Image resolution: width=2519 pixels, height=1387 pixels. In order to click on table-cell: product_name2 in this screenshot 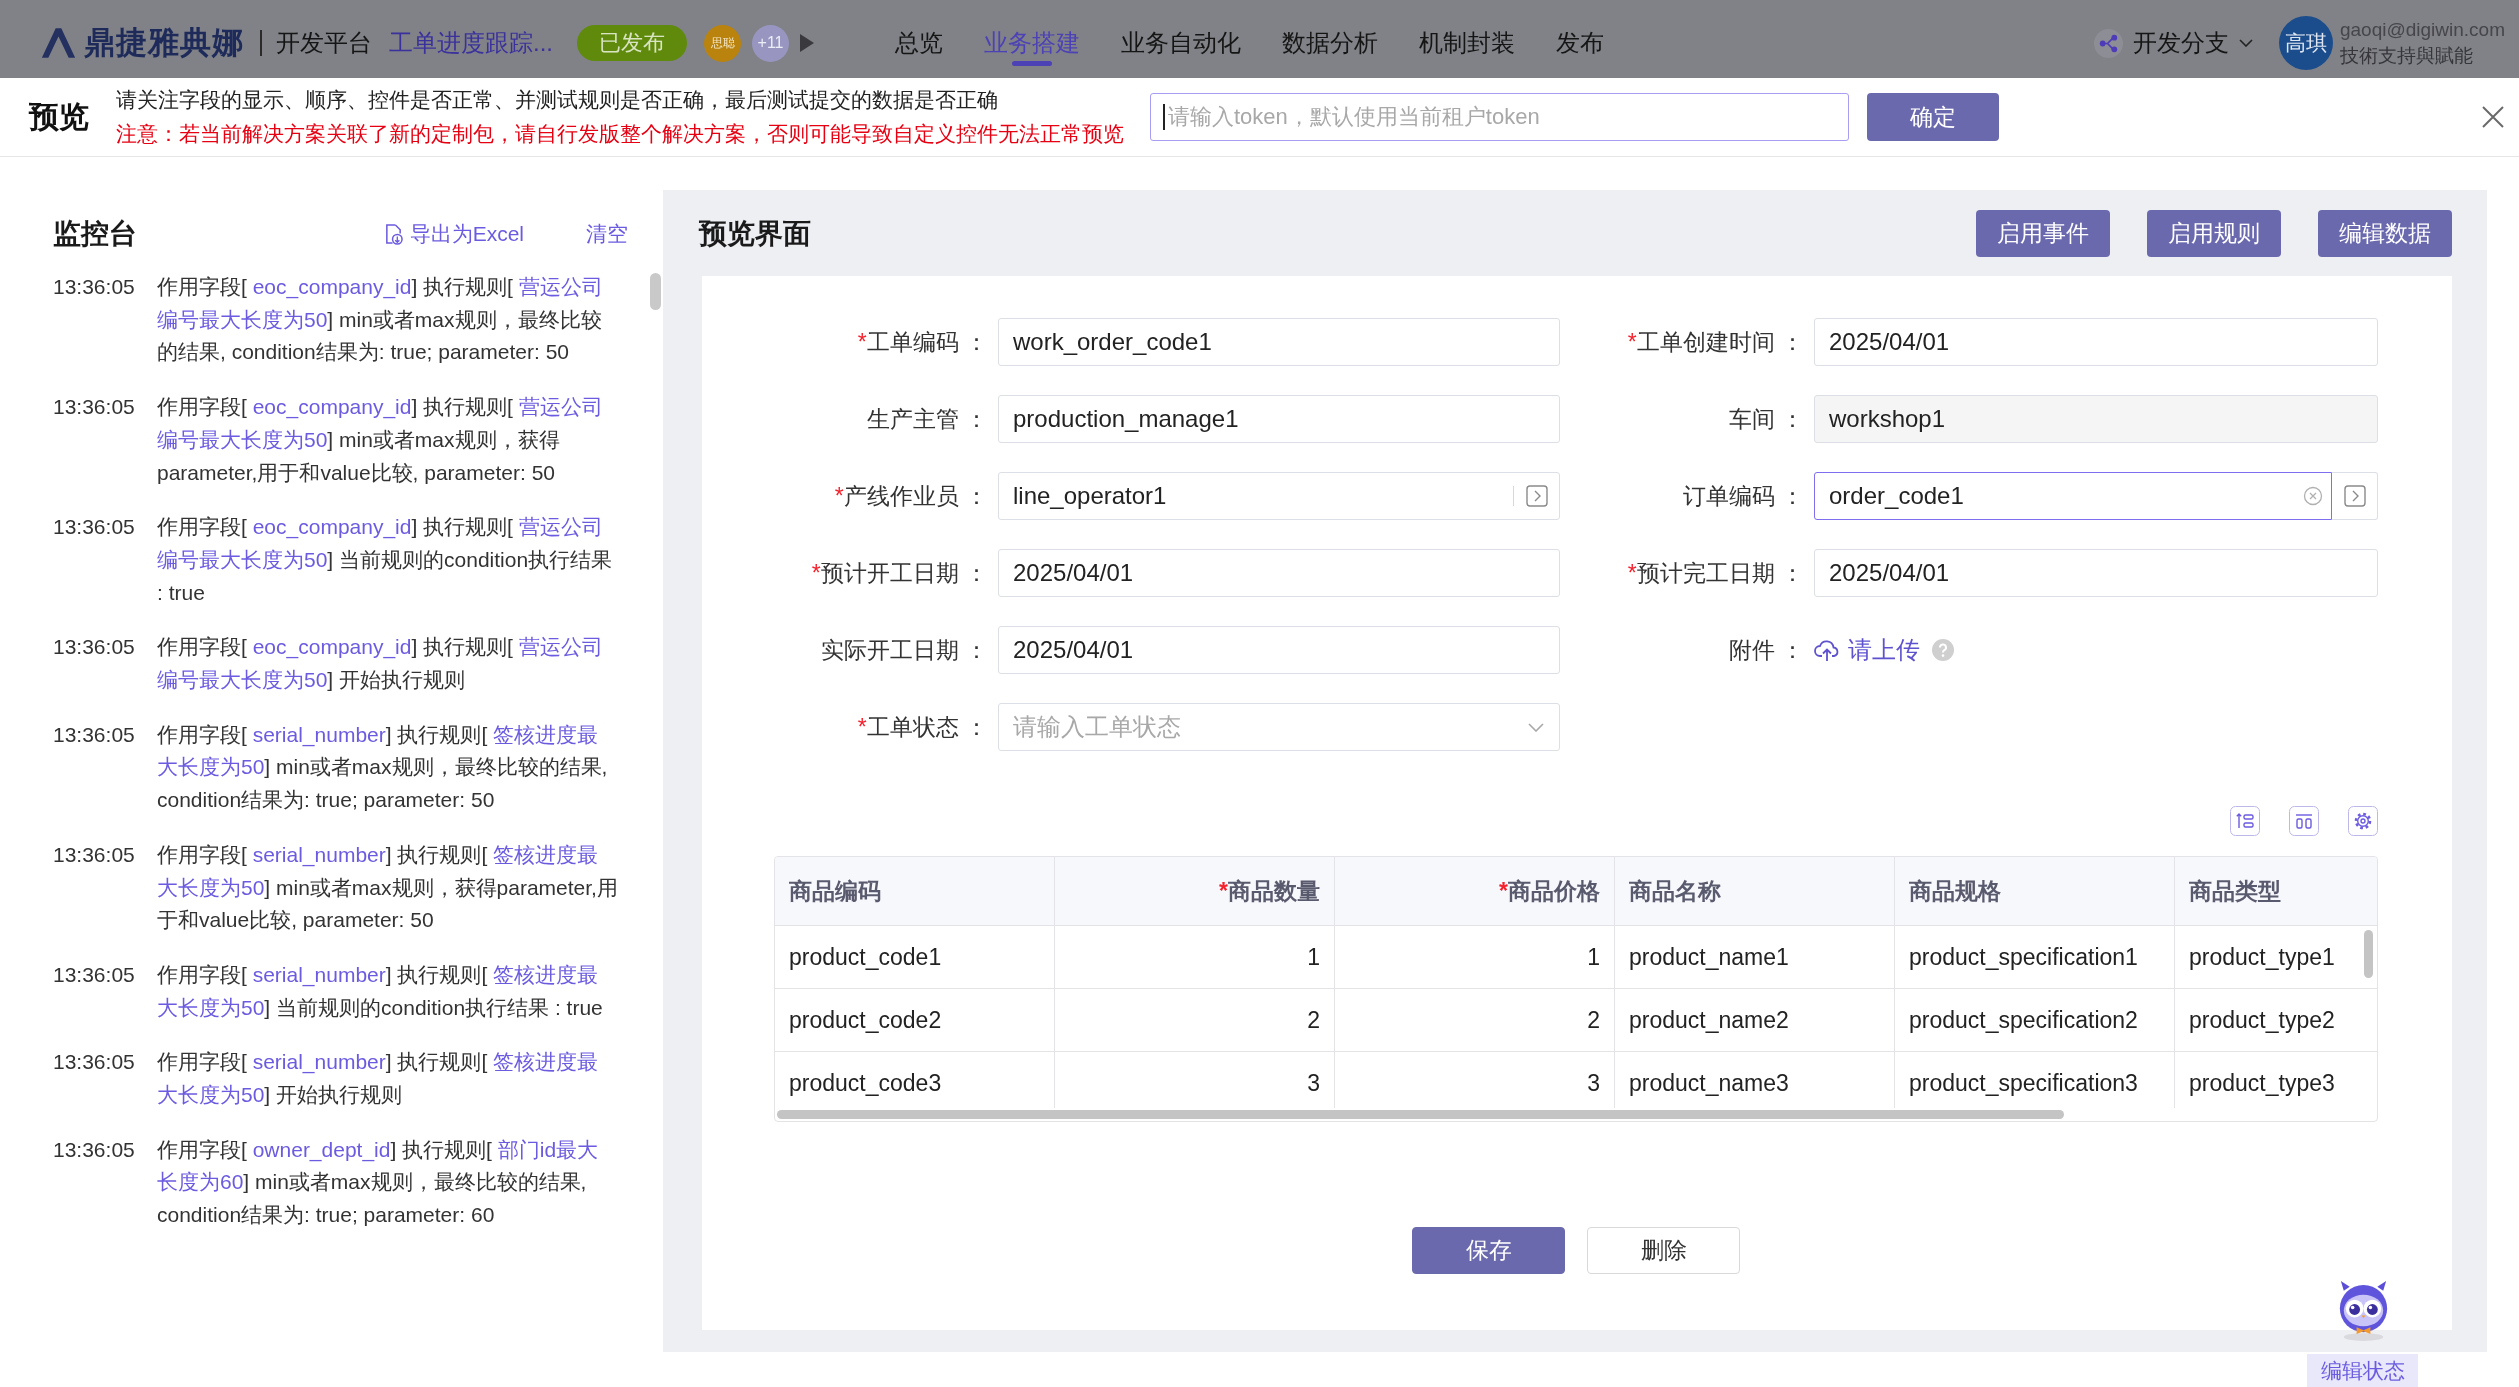, I will do `click(1755, 1020)`.